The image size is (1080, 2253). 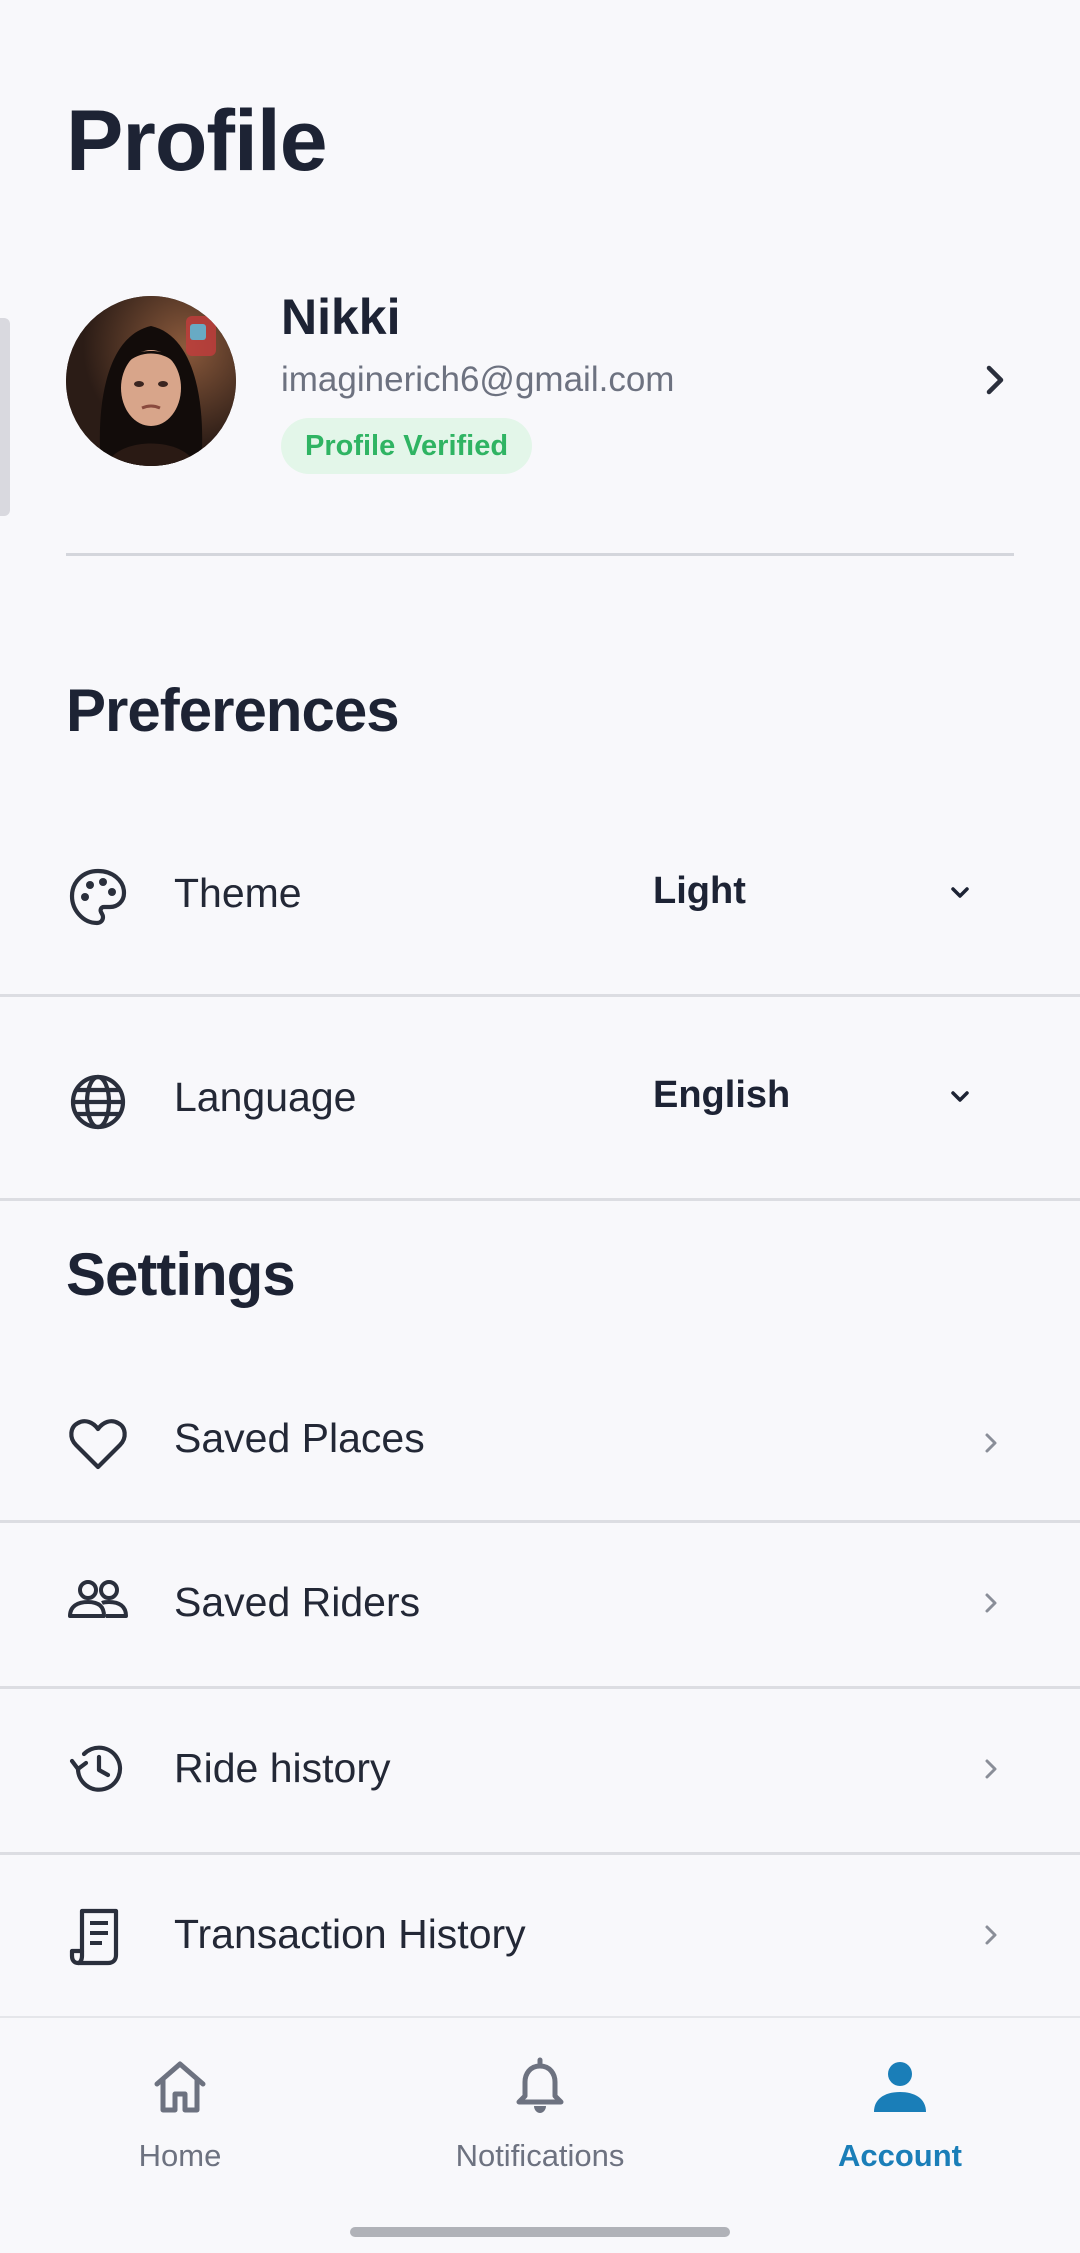 What do you see at coordinates (341, 317) in the screenshot?
I see `profile-name: Nikki` at bounding box center [341, 317].